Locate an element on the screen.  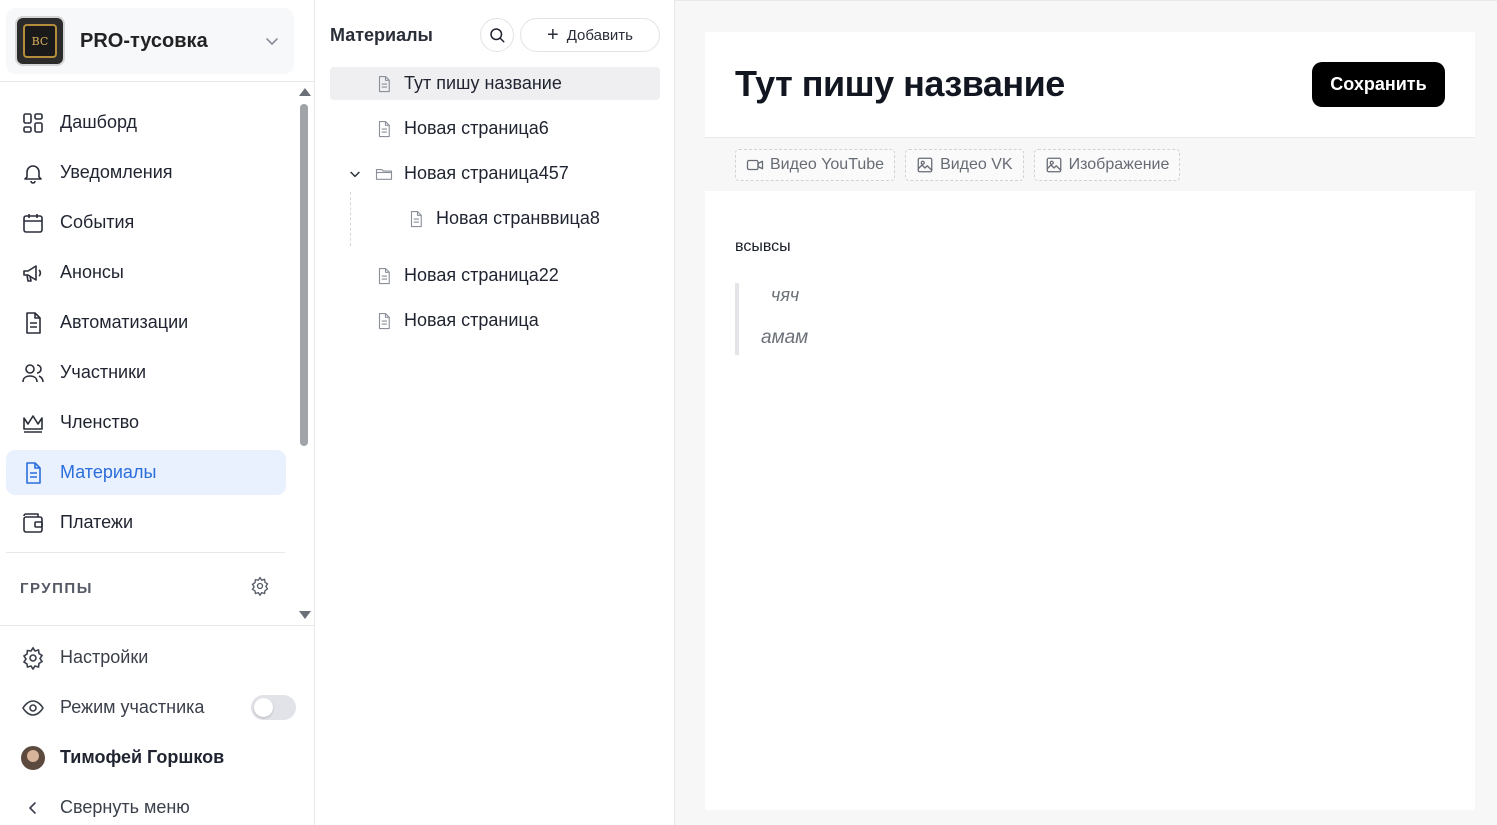
tree-item: Тут пишу название is located at coordinates (495, 83).